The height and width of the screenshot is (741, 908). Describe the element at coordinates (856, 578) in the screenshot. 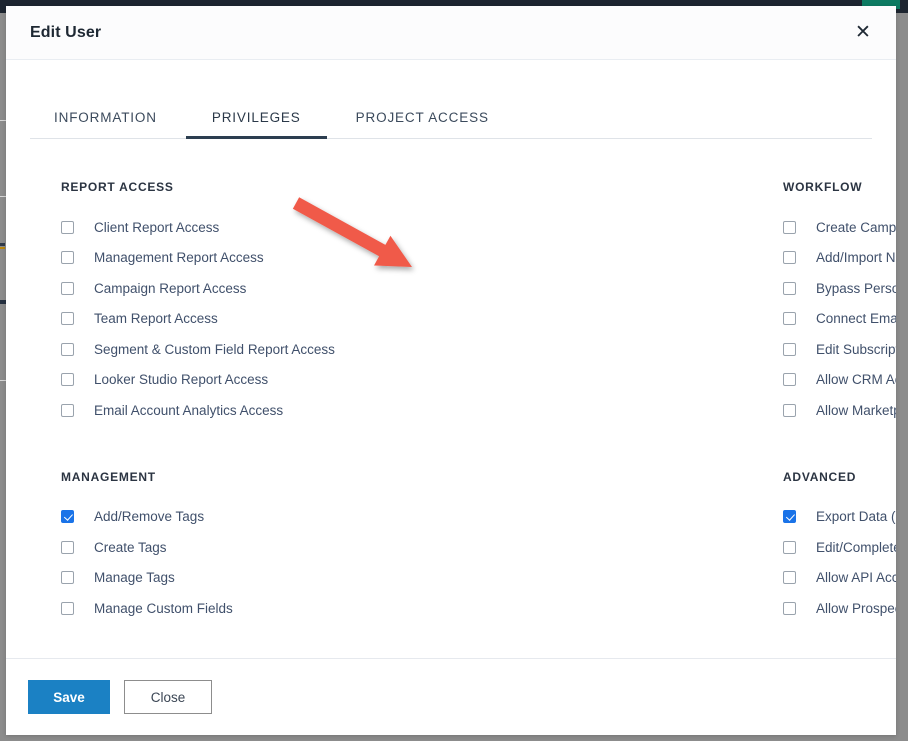

I see `checkbox-label: Allow API Access` at that location.